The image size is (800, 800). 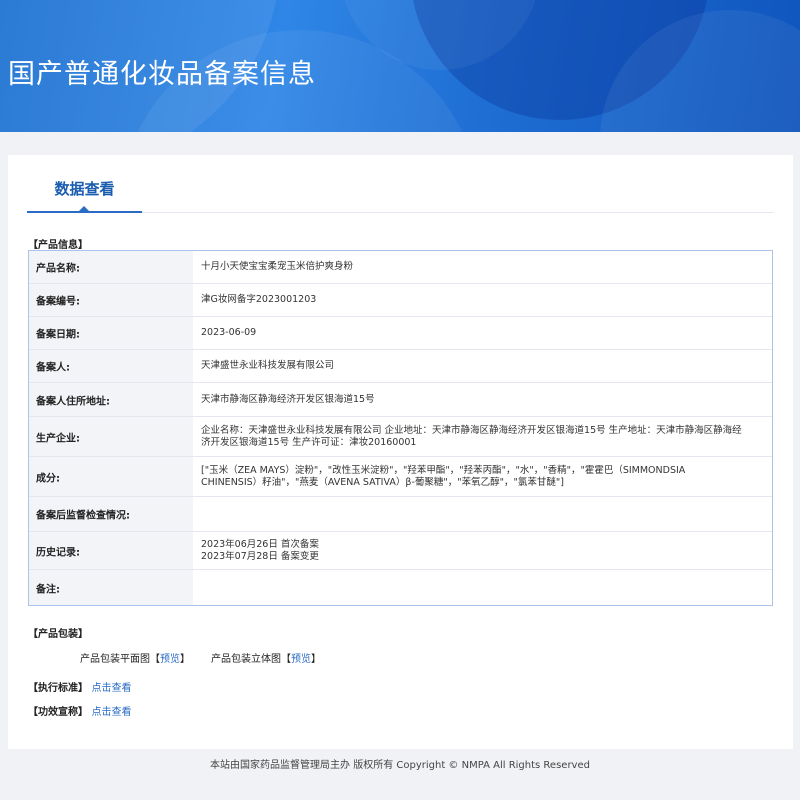 What do you see at coordinates (400, 333) in the screenshot?
I see `table-row: 备案日期: 2023-06-09` at bounding box center [400, 333].